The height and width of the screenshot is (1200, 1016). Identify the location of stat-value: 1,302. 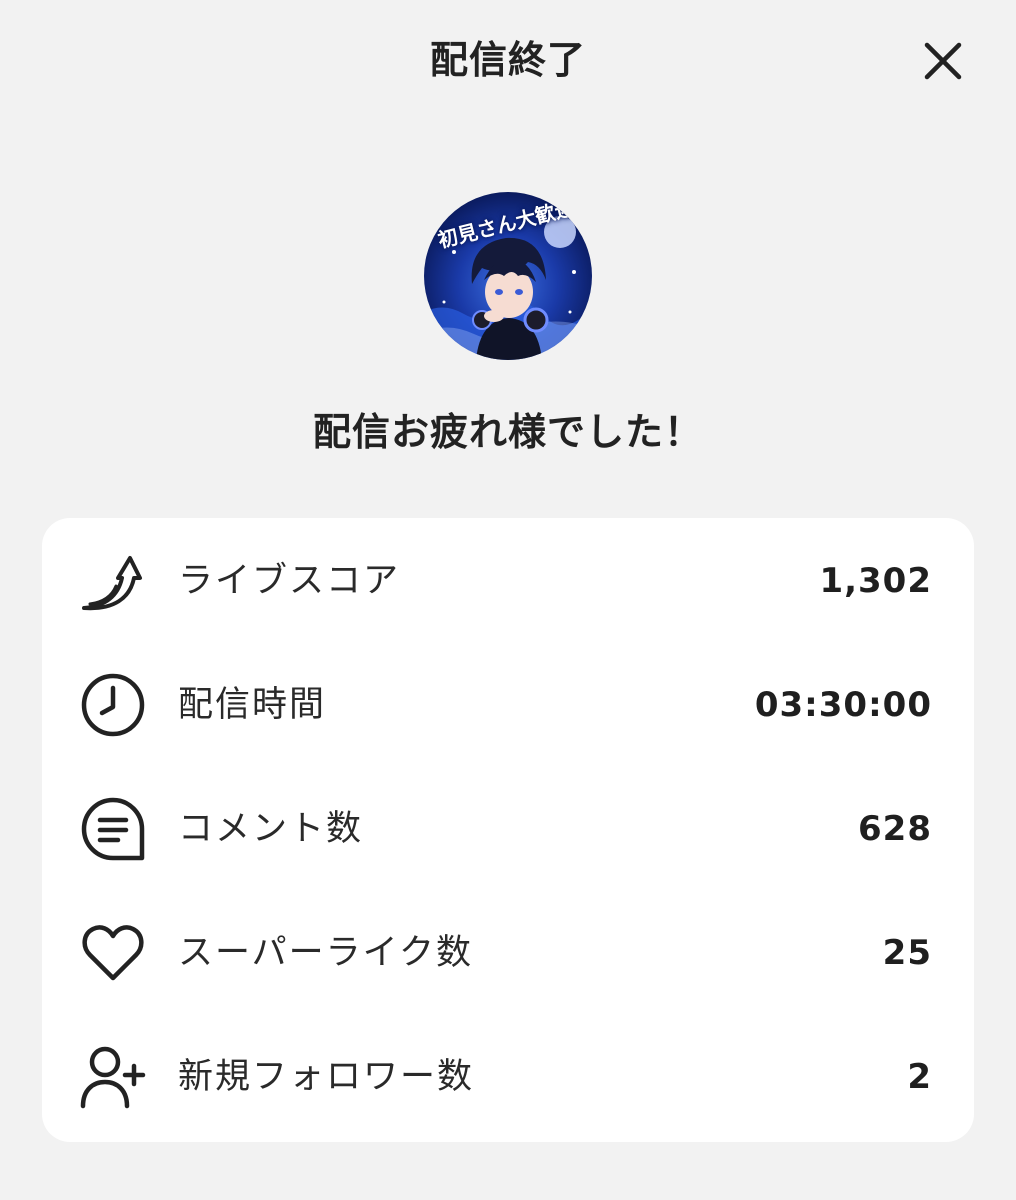
(875, 581).